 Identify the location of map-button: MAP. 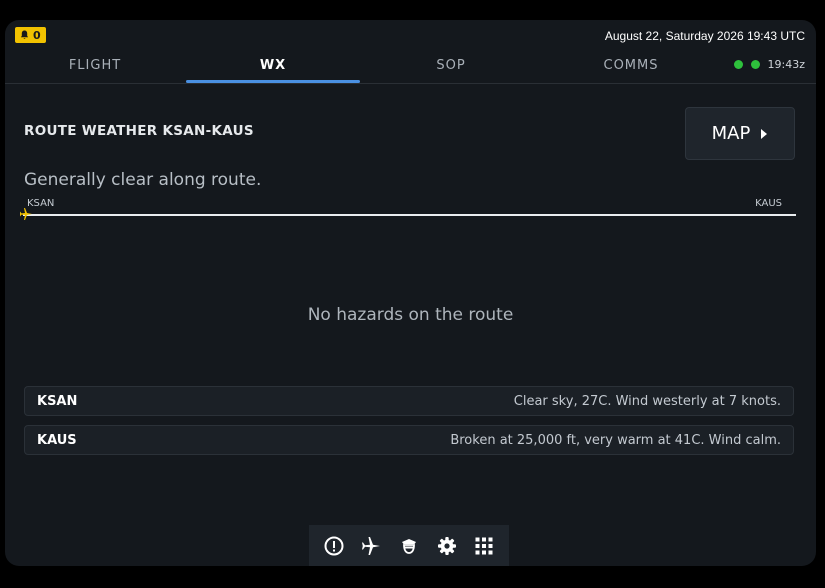
(740, 133).